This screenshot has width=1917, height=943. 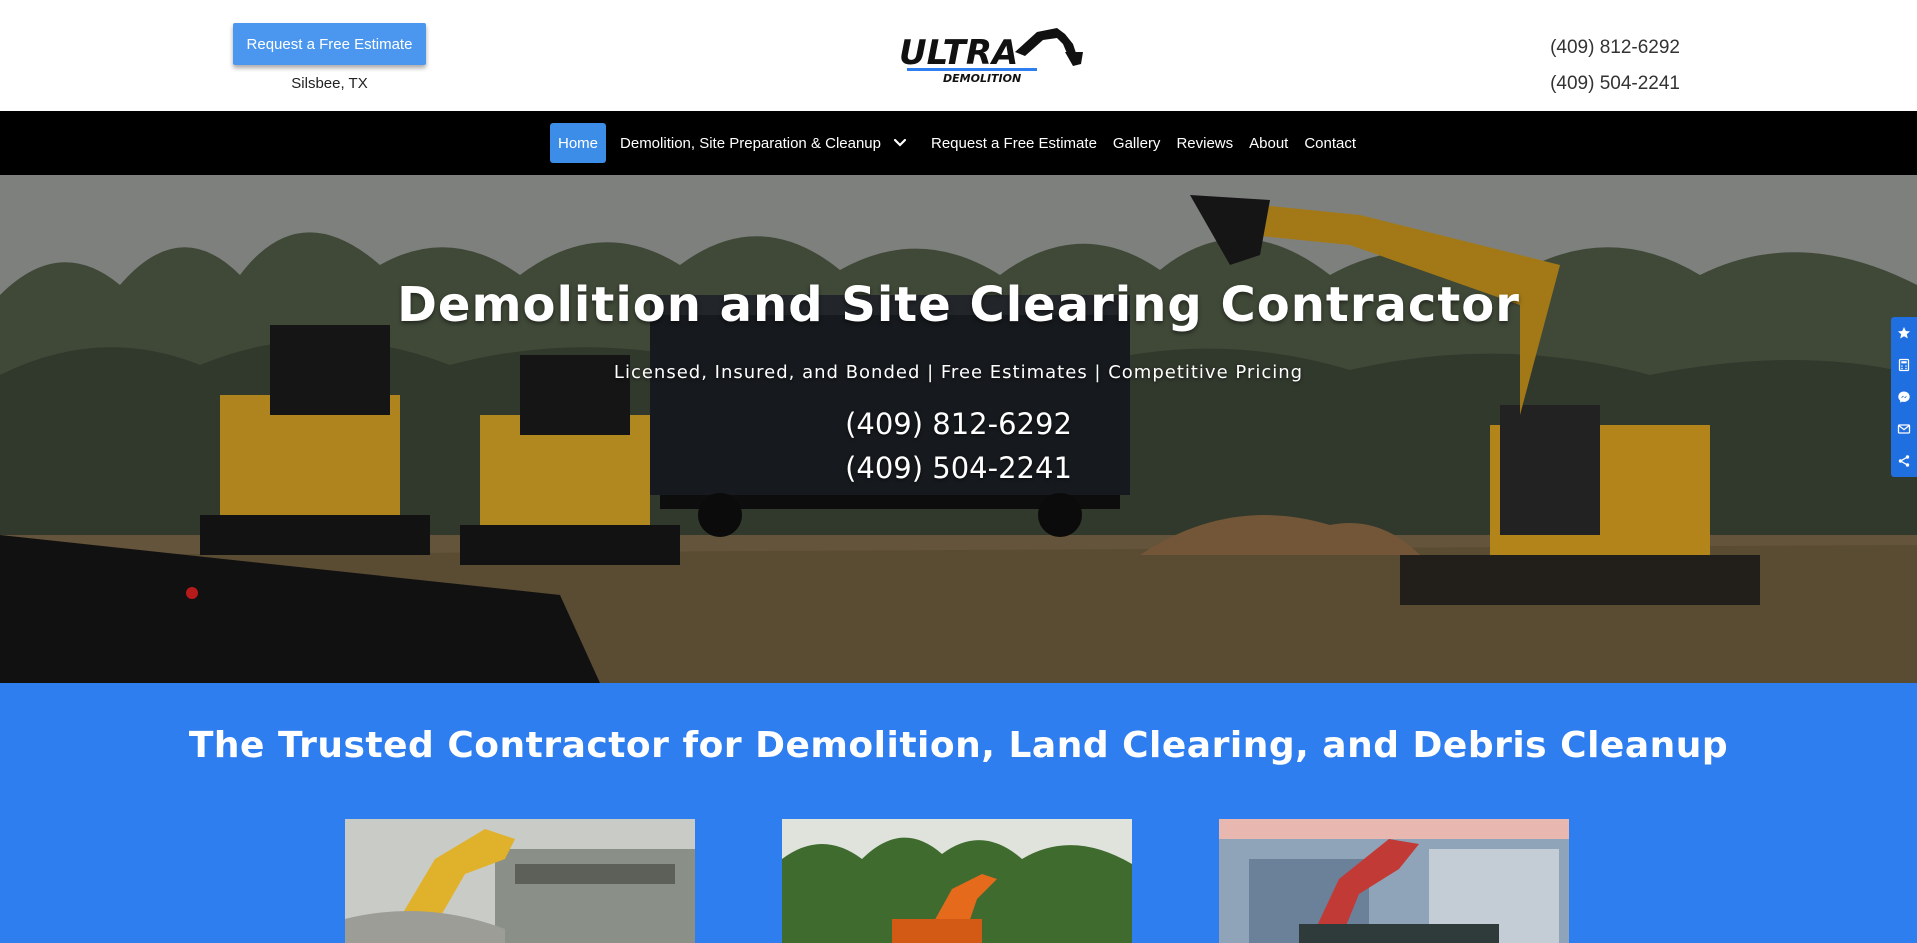 I want to click on nav-item-services-label: Demolition, Site Preparation & Cleanup, so click(x=750, y=143).